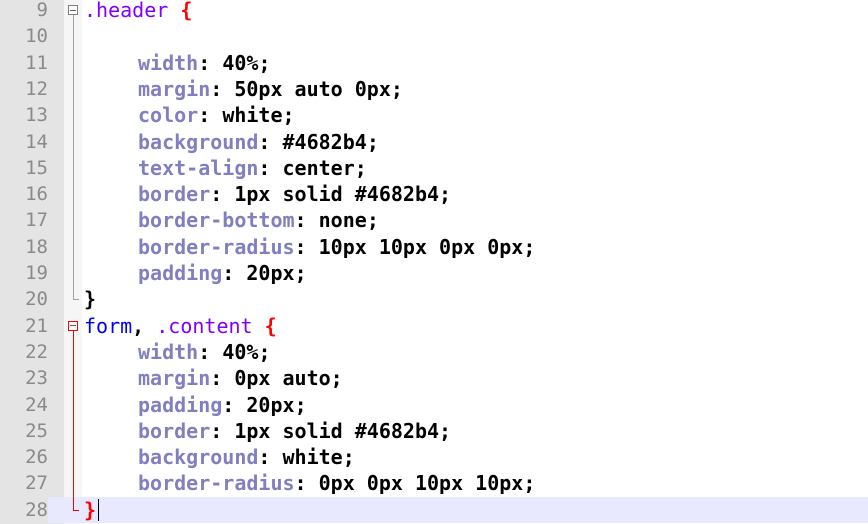  What do you see at coordinates (24, 509) in the screenshot?
I see `line-number: 28` at bounding box center [24, 509].